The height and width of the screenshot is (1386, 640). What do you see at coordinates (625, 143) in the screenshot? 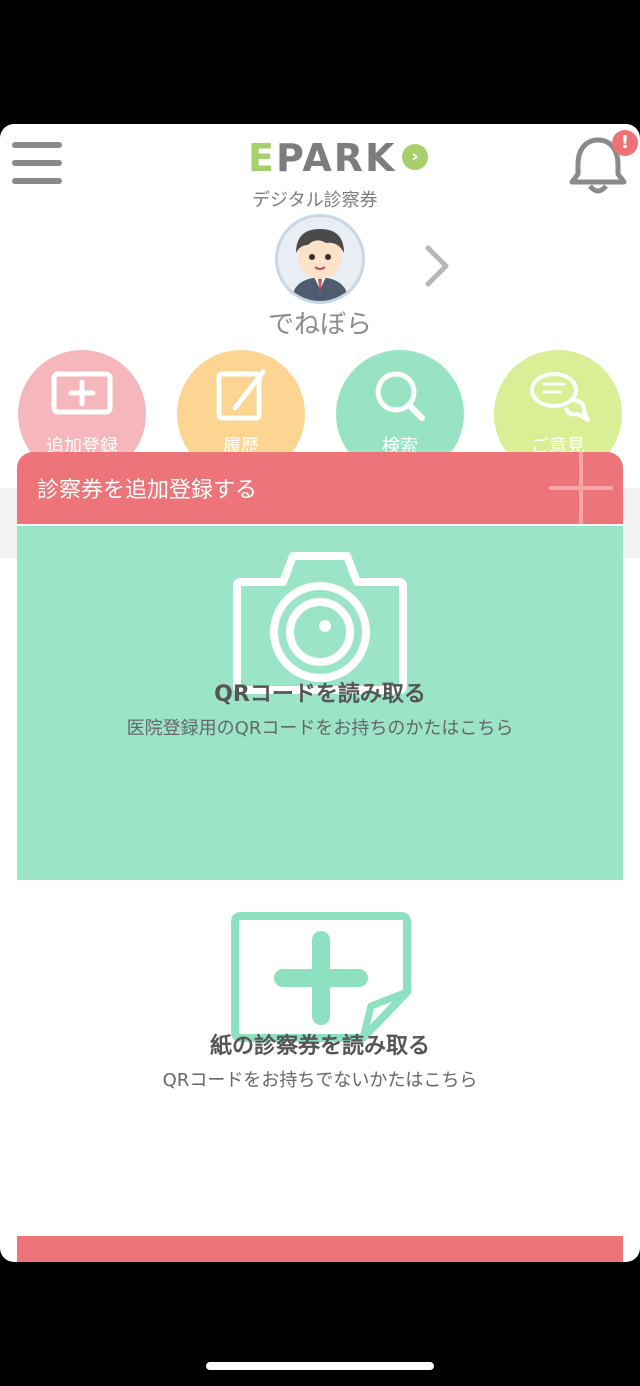
I see `notification-badge: !` at bounding box center [625, 143].